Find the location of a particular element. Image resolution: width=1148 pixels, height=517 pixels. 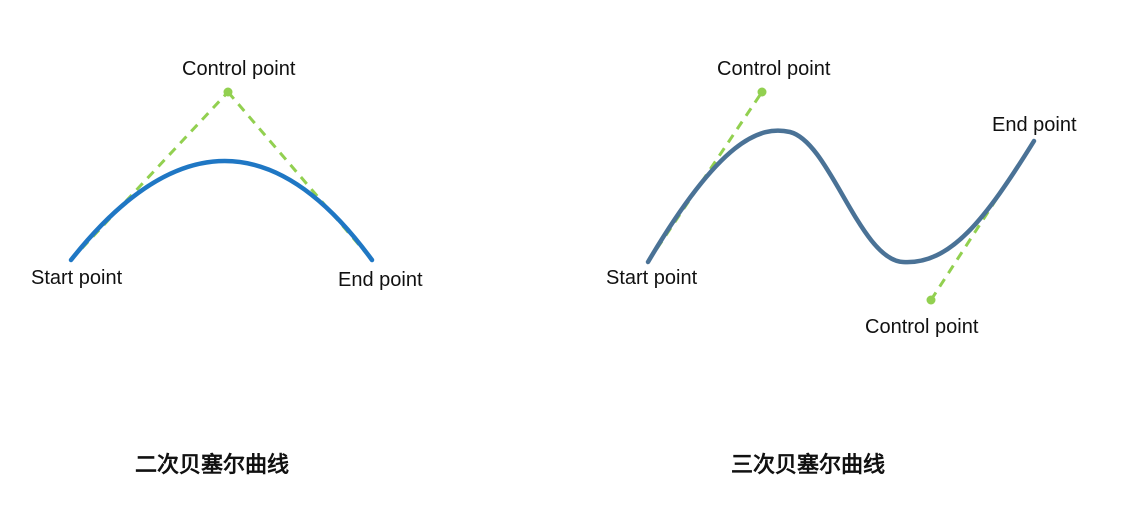

cubic-caption: 三次贝塞尔曲线 is located at coordinates (808, 465).